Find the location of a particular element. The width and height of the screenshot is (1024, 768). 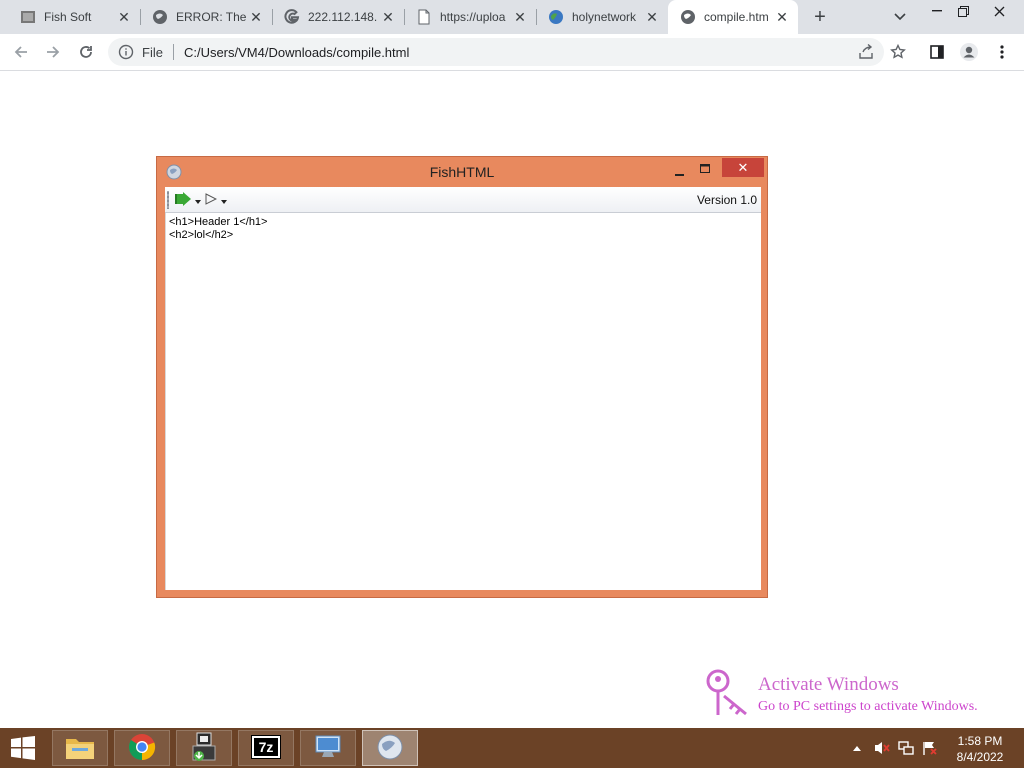

version-label: Version 1.0 is located at coordinates (726, 200).